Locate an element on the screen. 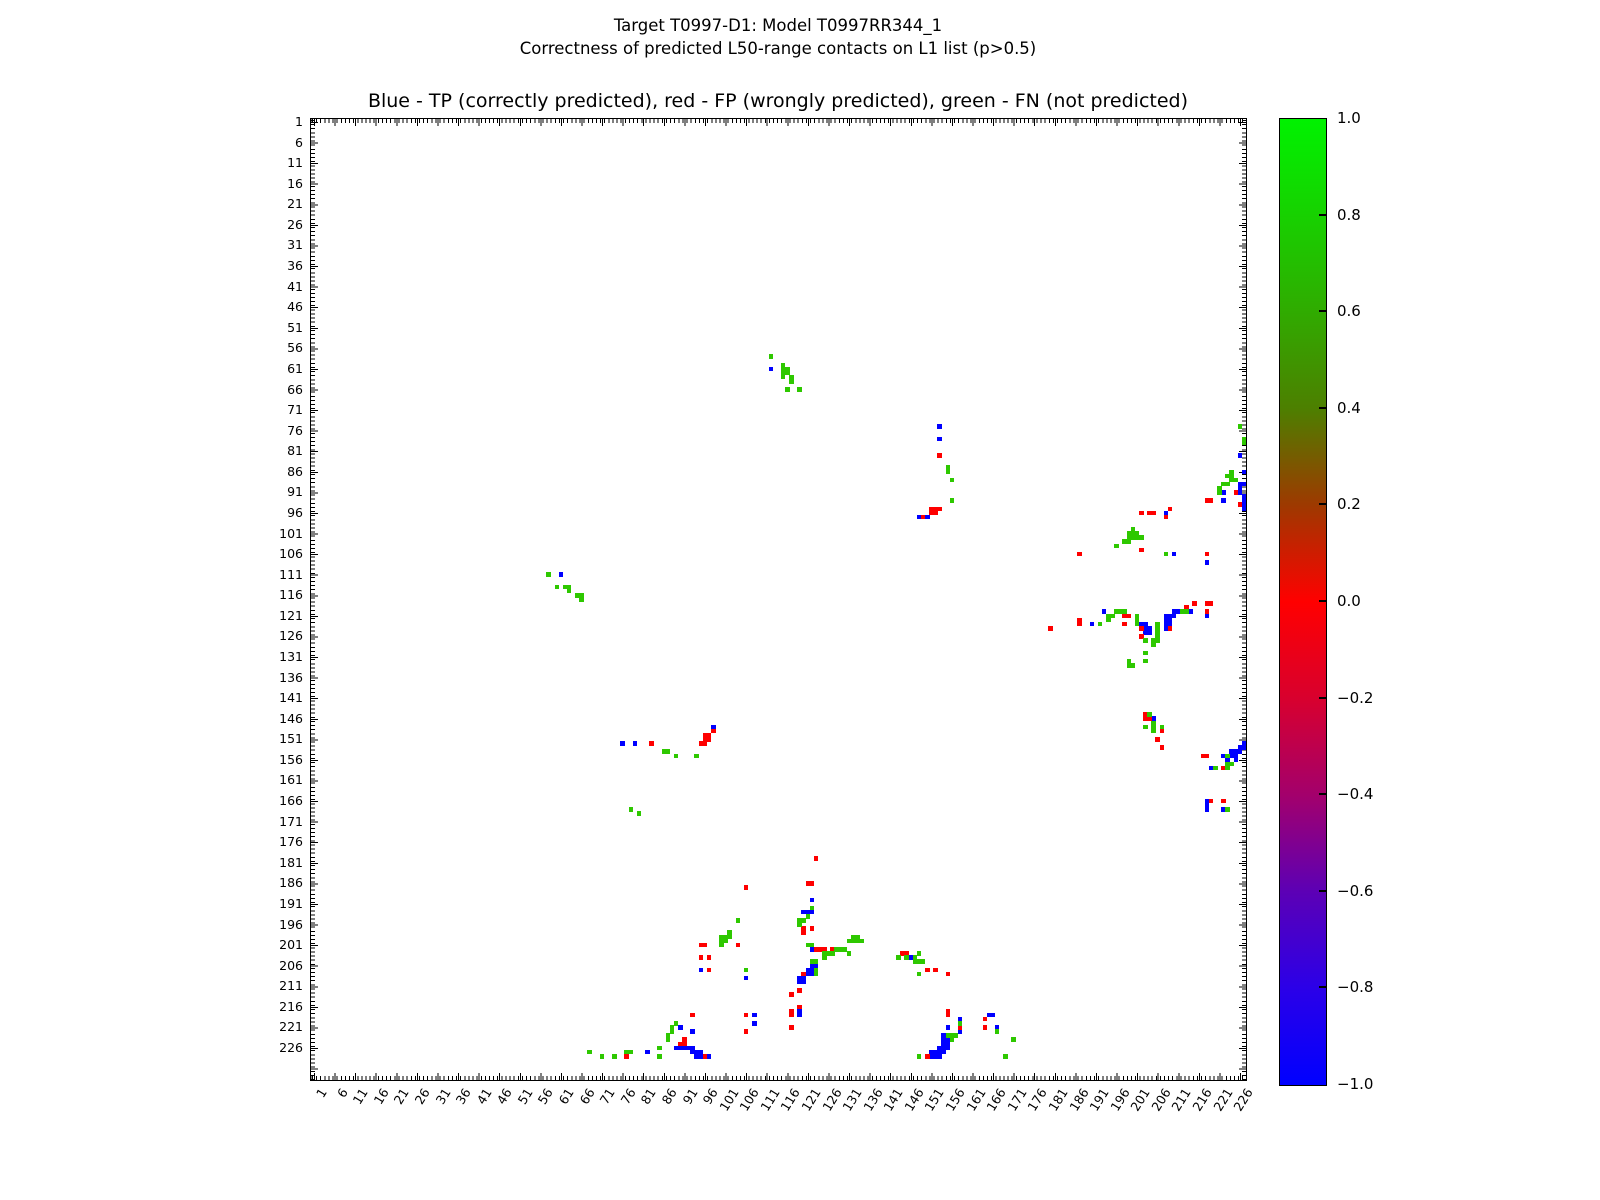 This screenshot has height=1200, width=1600. x-tick-label: 21 is located at coordinates (402, 1096).